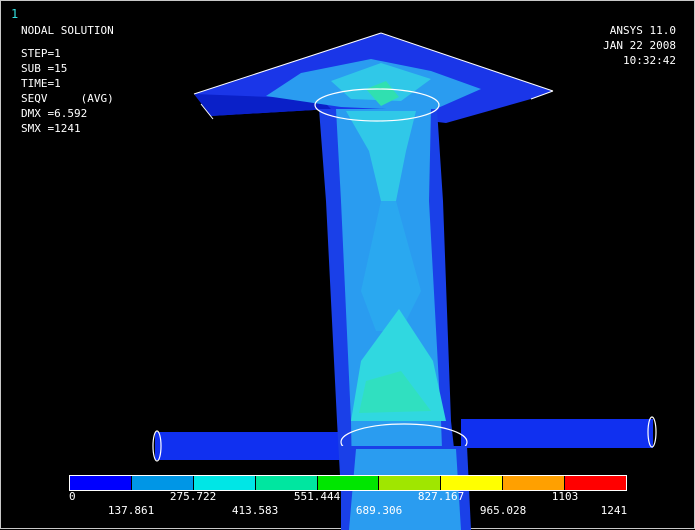 Image resolution: width=695 pixels, height=530 pixels. Describe the element at coordinates (255, 510) in the screenshot. I see `legend-label-bottom: 413.583` at that location.